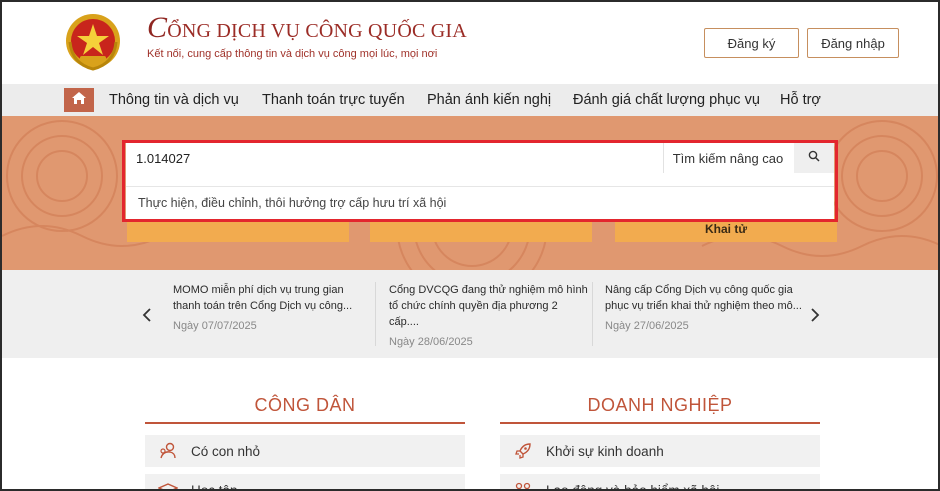 The image size is (940, 491). I want to click on nav-item-feedback: Phản ánh kiến nghị, so click(489, 100).